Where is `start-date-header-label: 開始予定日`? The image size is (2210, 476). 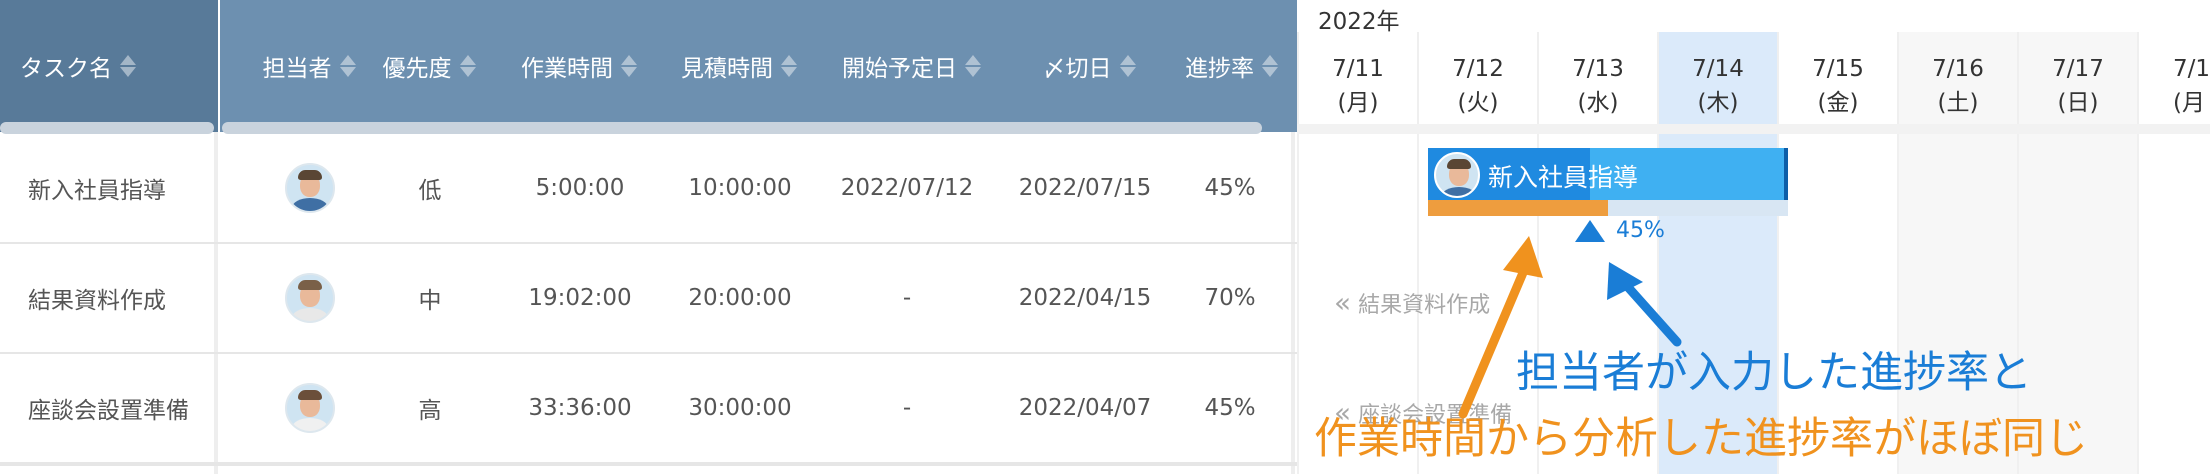 start-date-header-label: 開始予定日 is located at coordinates (899, 69).